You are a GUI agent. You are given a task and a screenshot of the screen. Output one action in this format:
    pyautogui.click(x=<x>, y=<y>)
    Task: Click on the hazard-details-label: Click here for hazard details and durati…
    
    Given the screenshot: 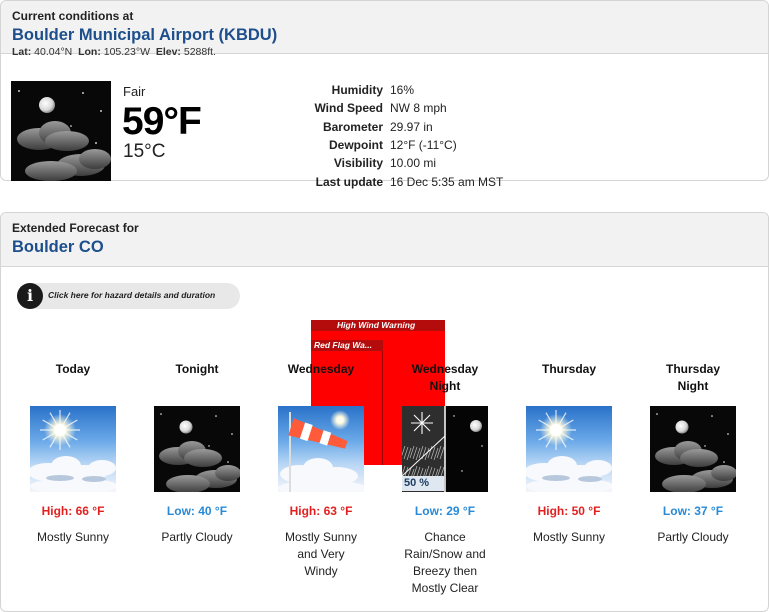 What is the action you would take?
    pyautogui.click(x=132, y=295)
    